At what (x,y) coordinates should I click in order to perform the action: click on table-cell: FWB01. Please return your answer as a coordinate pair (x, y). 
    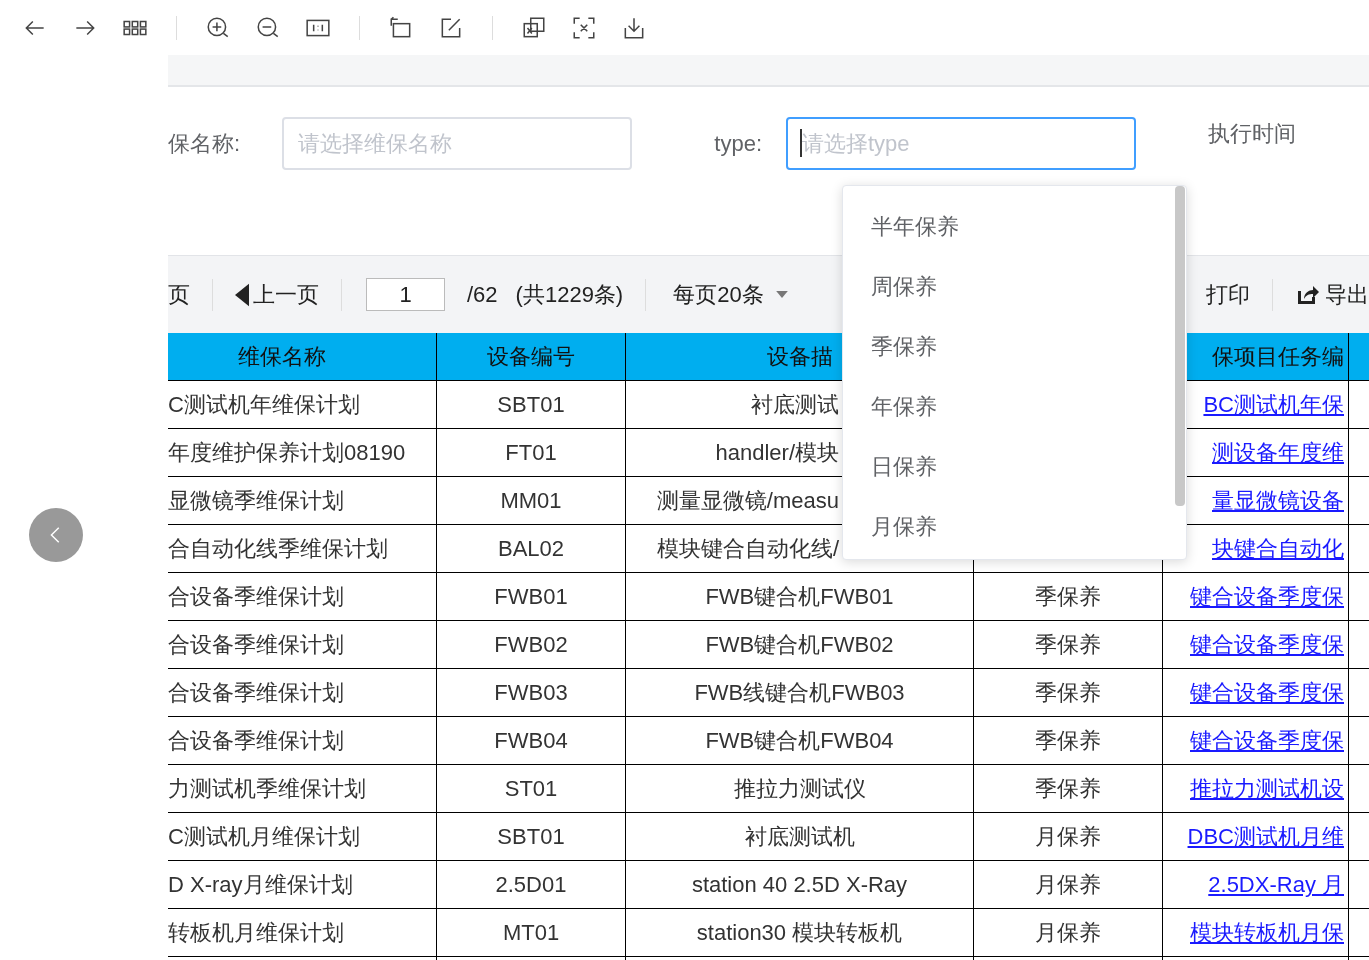
    Looking at the image, I should click on (531, 596).